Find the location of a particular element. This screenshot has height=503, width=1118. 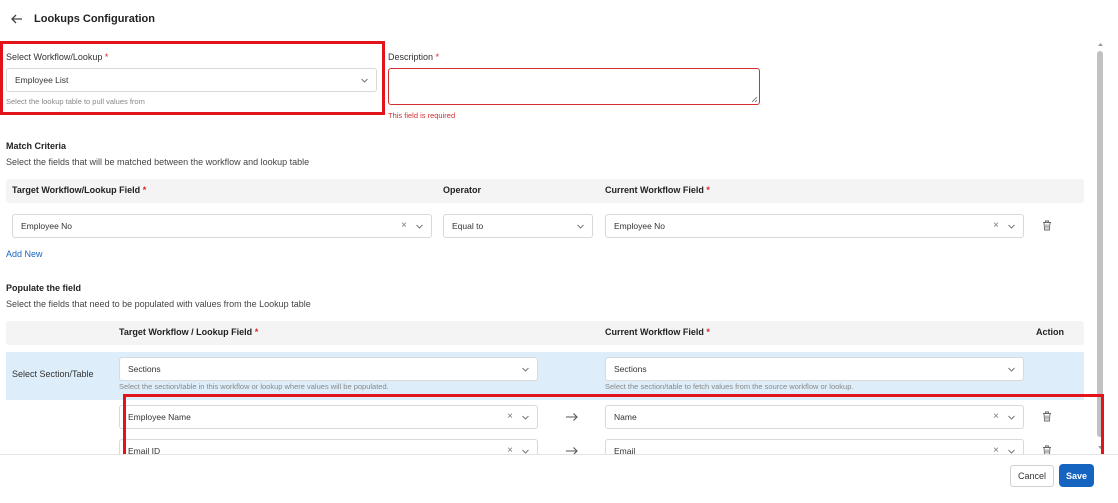

header: Lookups Configuration is located at coordinates (559, 20).